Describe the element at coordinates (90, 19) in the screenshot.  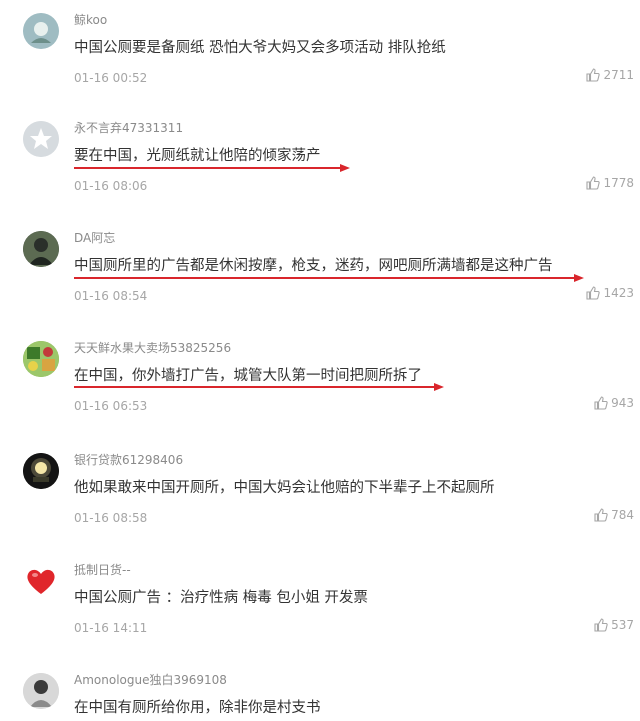
I see `username: 鲸koo` at that location.